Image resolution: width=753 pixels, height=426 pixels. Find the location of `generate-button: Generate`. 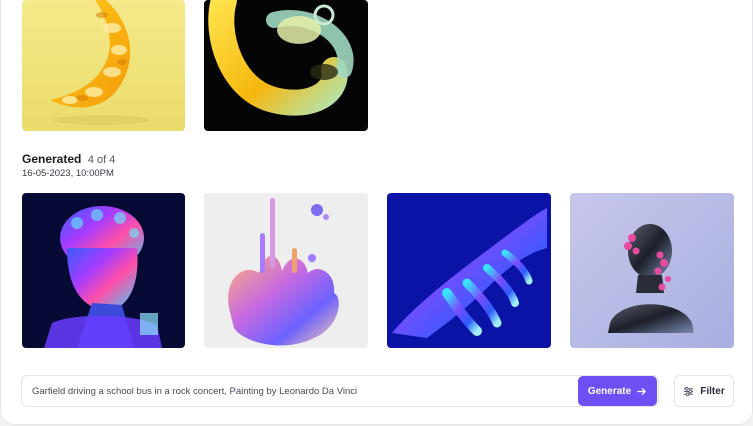

generate-button: Generate is located at coordinates (617, 391).